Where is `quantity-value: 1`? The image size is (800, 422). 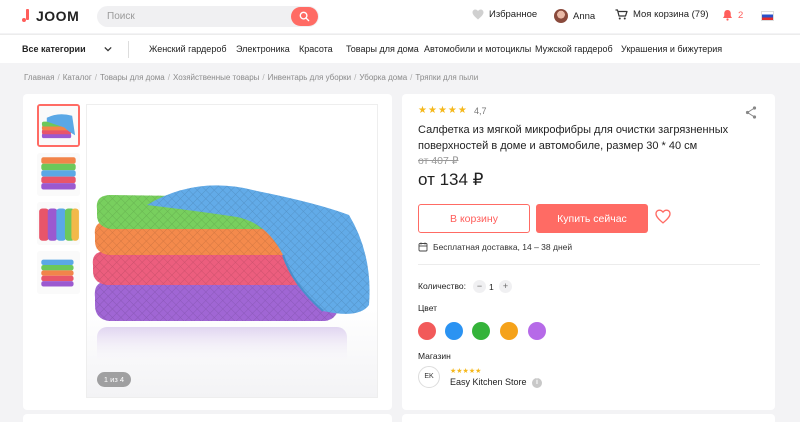 quantity-value: 1 is located at coordinates (491, 287).